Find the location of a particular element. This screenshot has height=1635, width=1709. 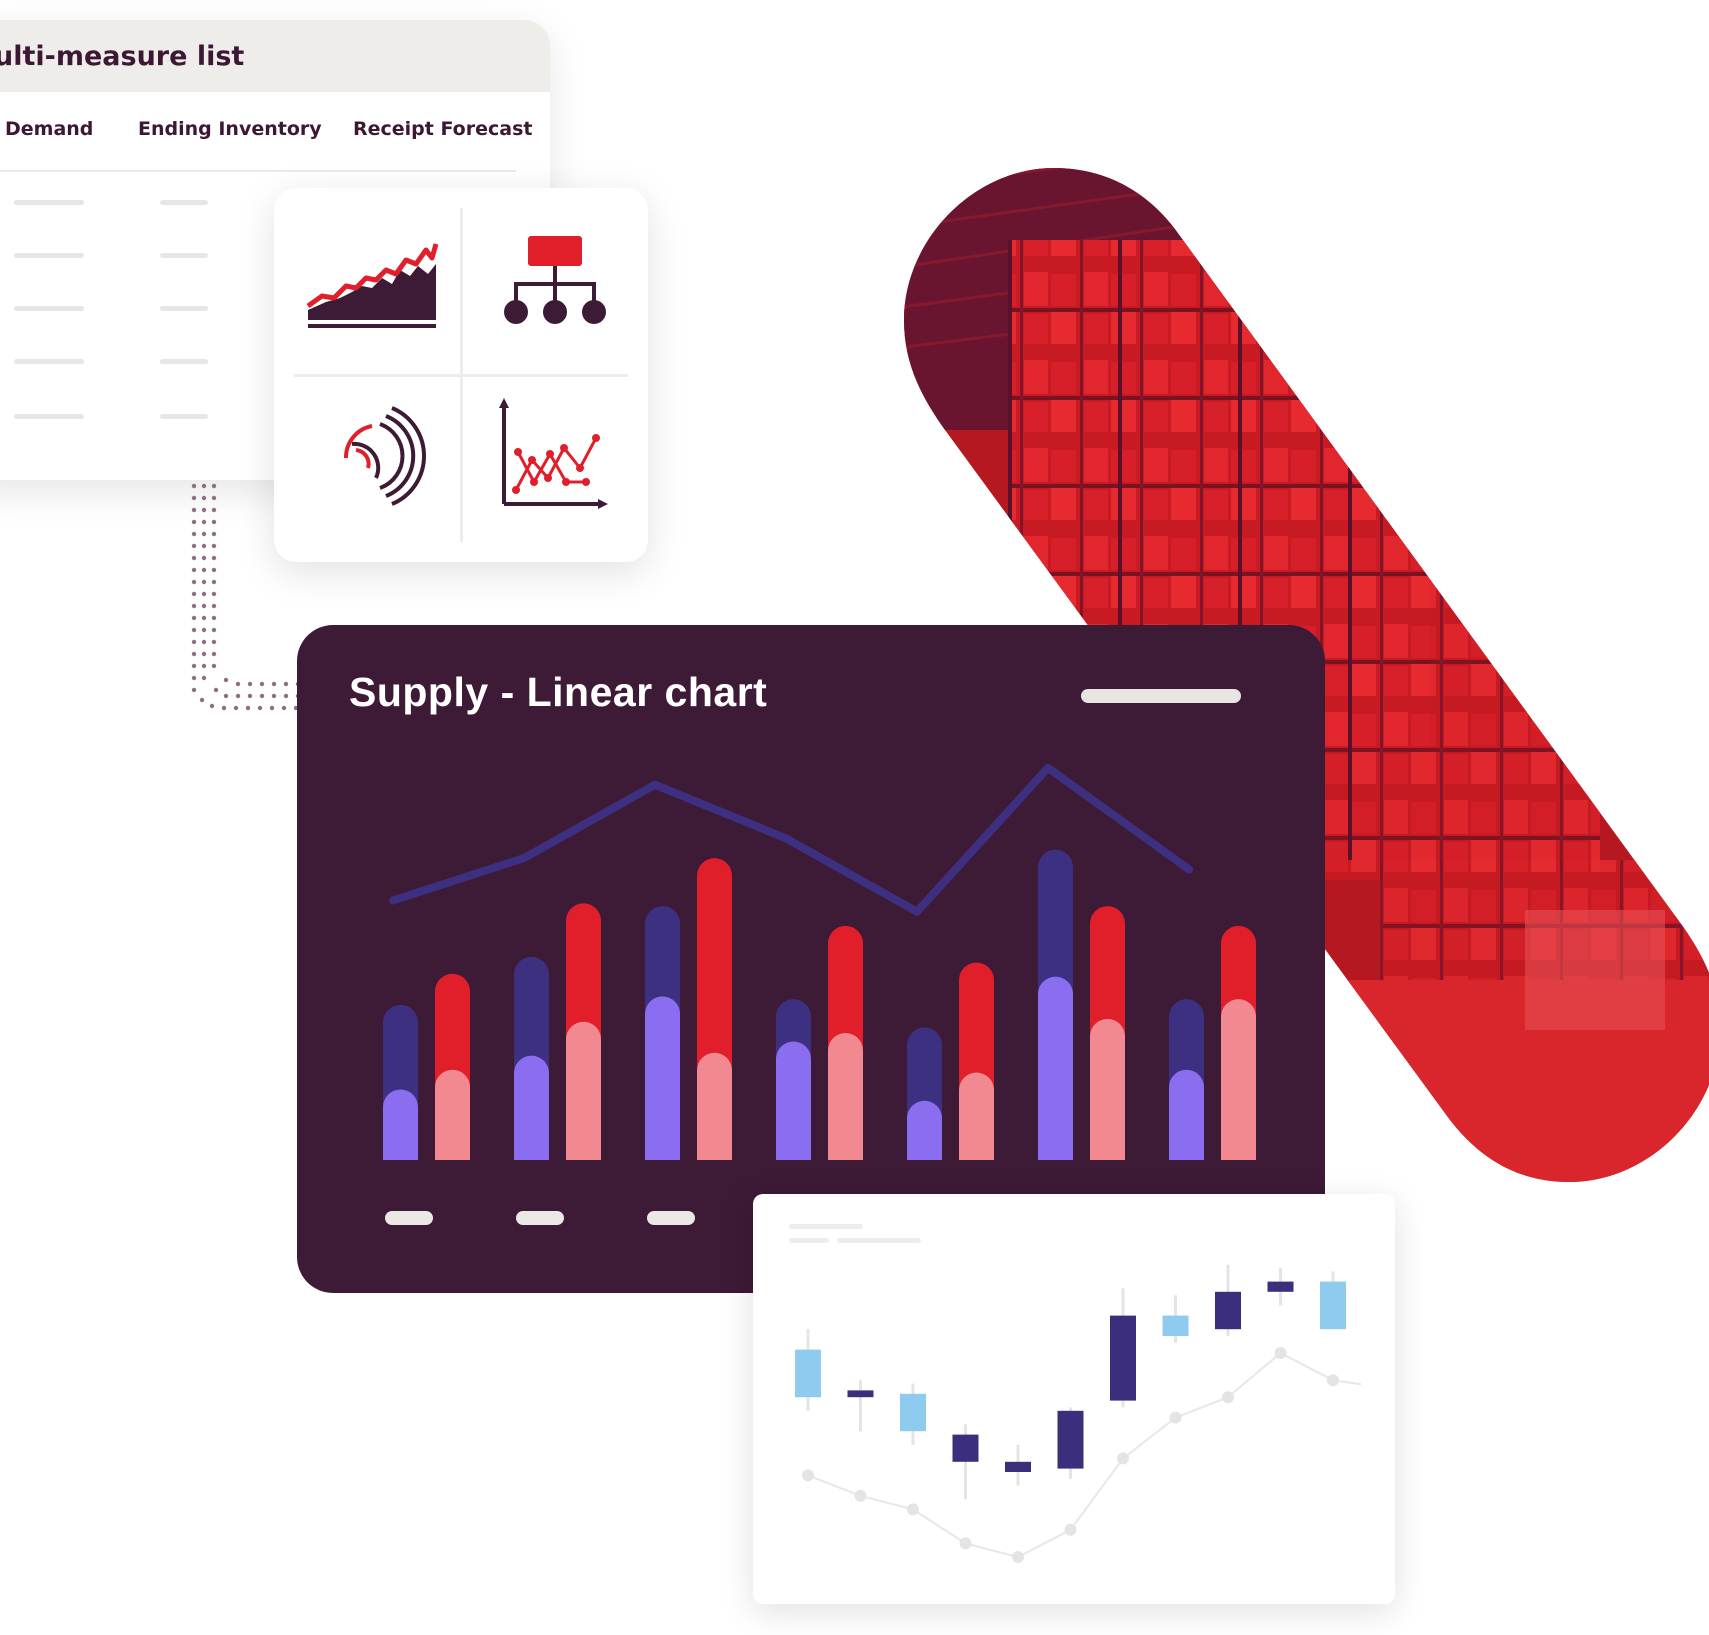

hierarchy-tree-icon is located at coordinates (547, 303).